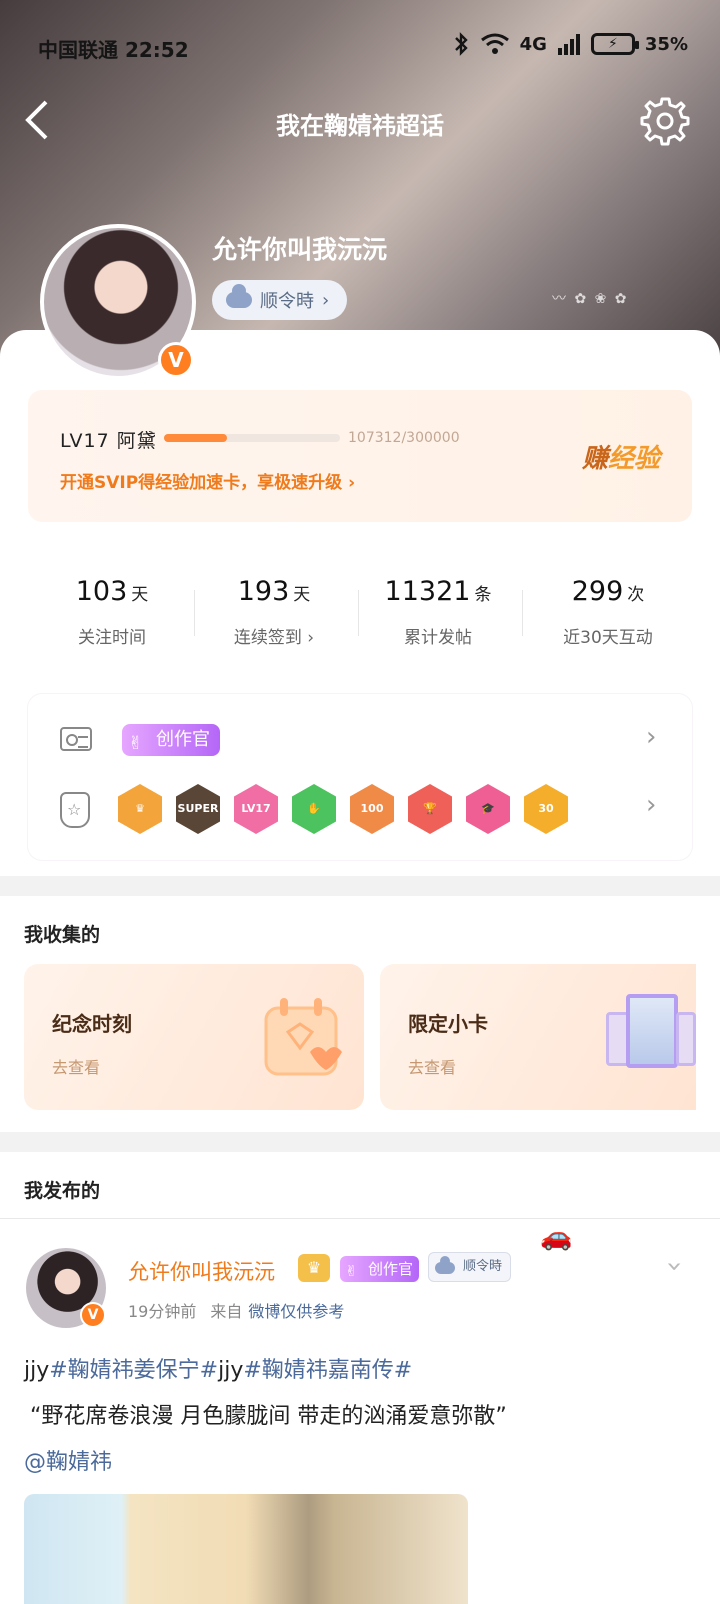  What do you see at coordinates (92, 1024) in the screenshot?
I see `collection-card-title: 纪念时刻` at bounding box center [92, 1024].